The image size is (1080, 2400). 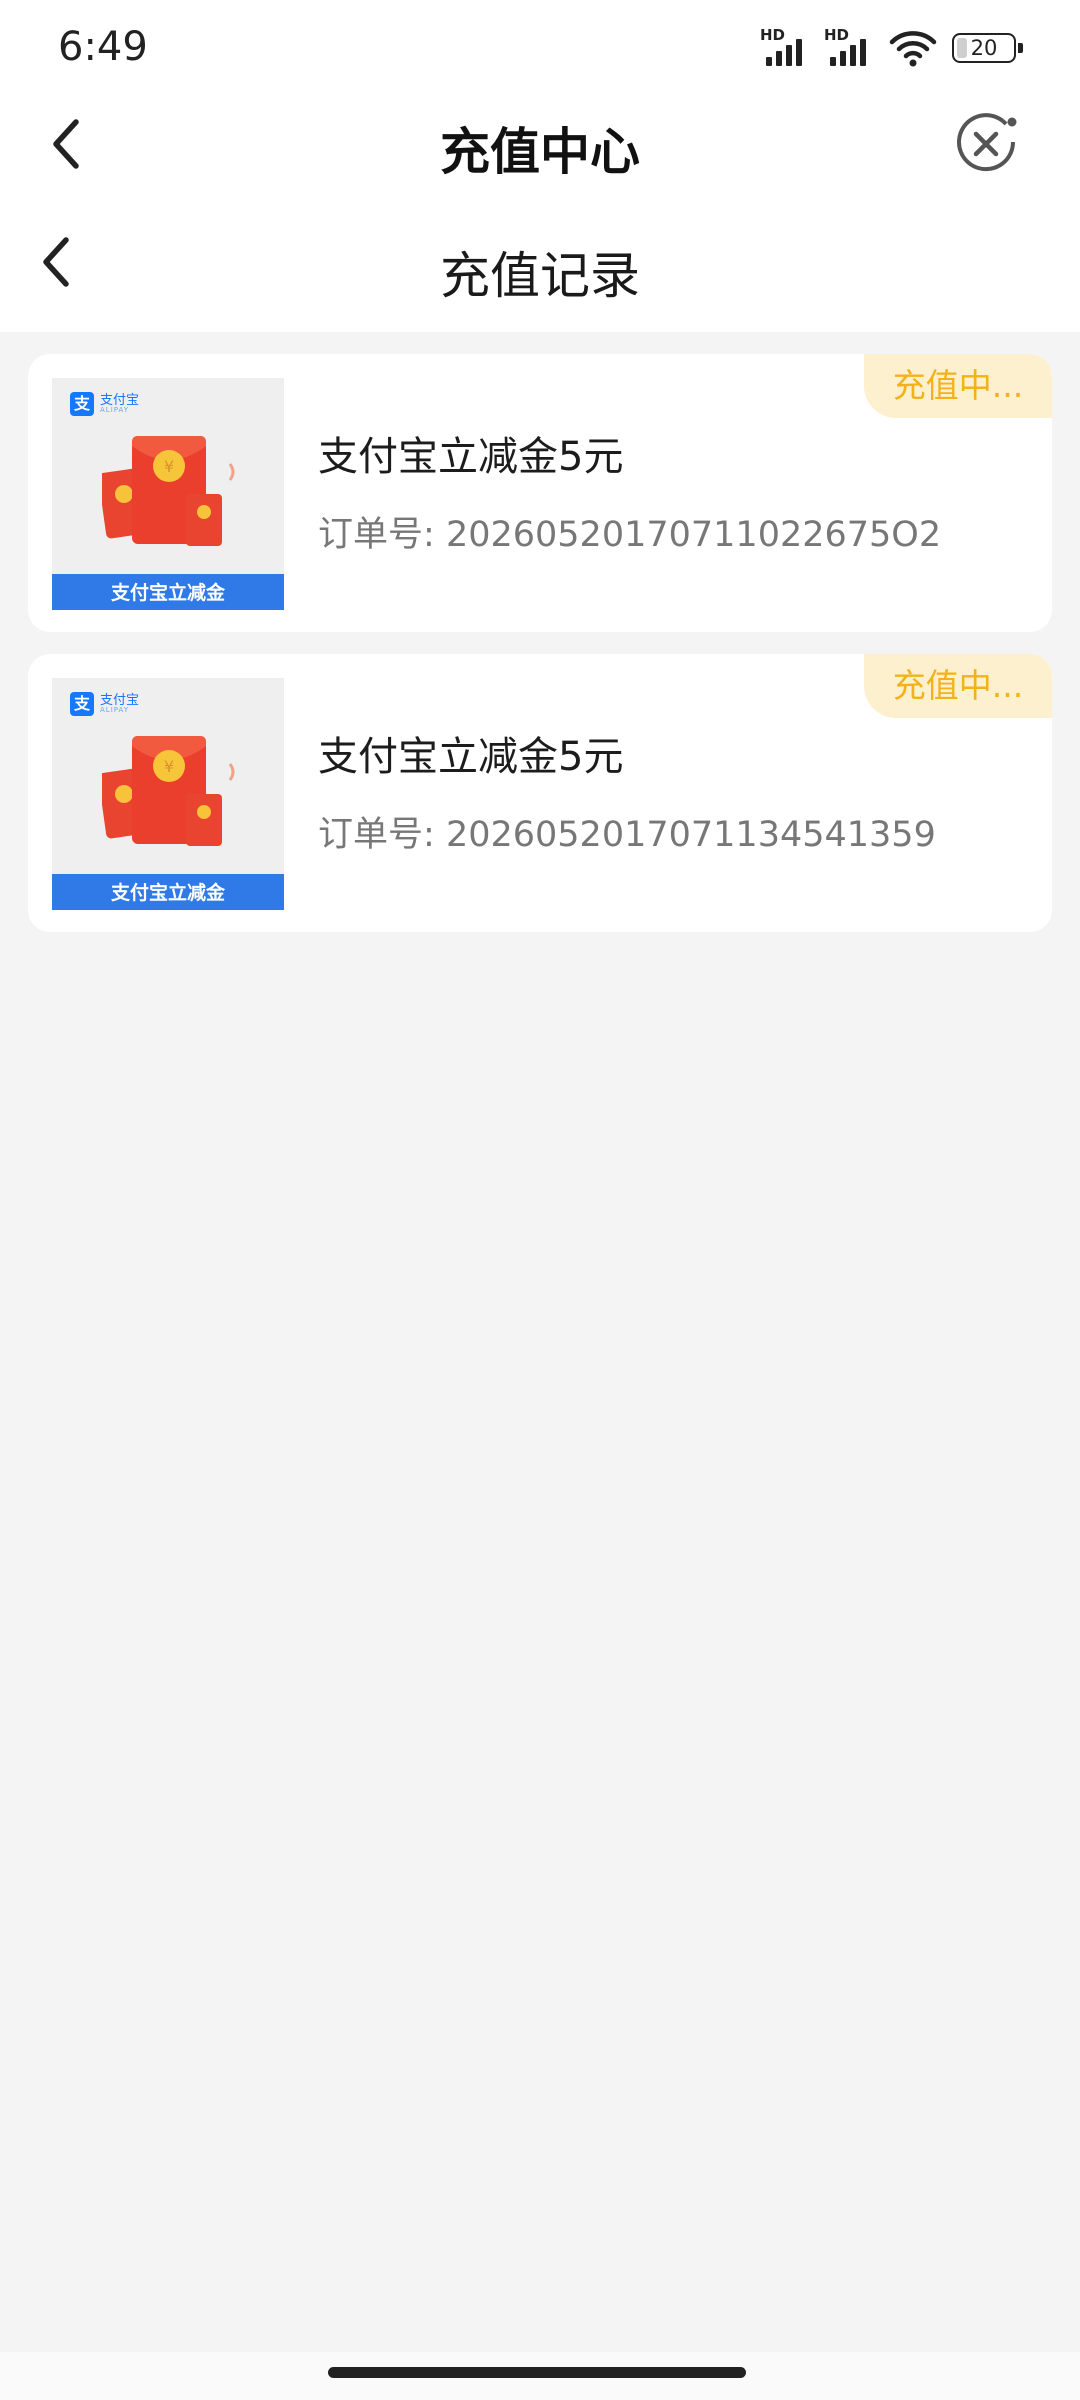 I want to click on order-number-line: 订单号: 20260520170711022675O2, so click(x=629, y=531).